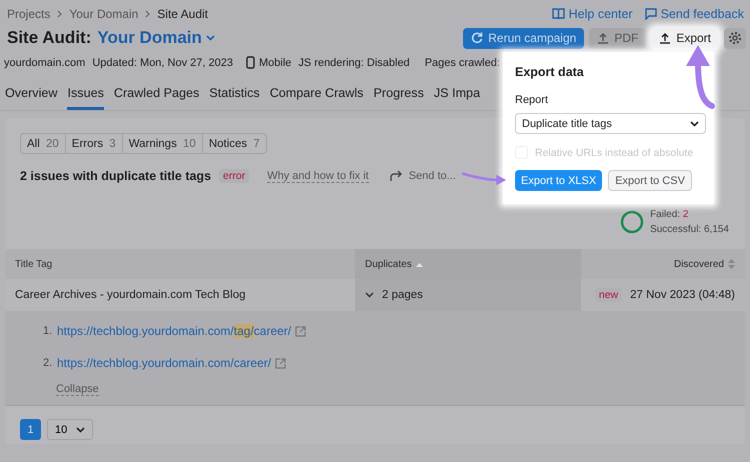  I want to click on refresh-icon, so click(477, 38).